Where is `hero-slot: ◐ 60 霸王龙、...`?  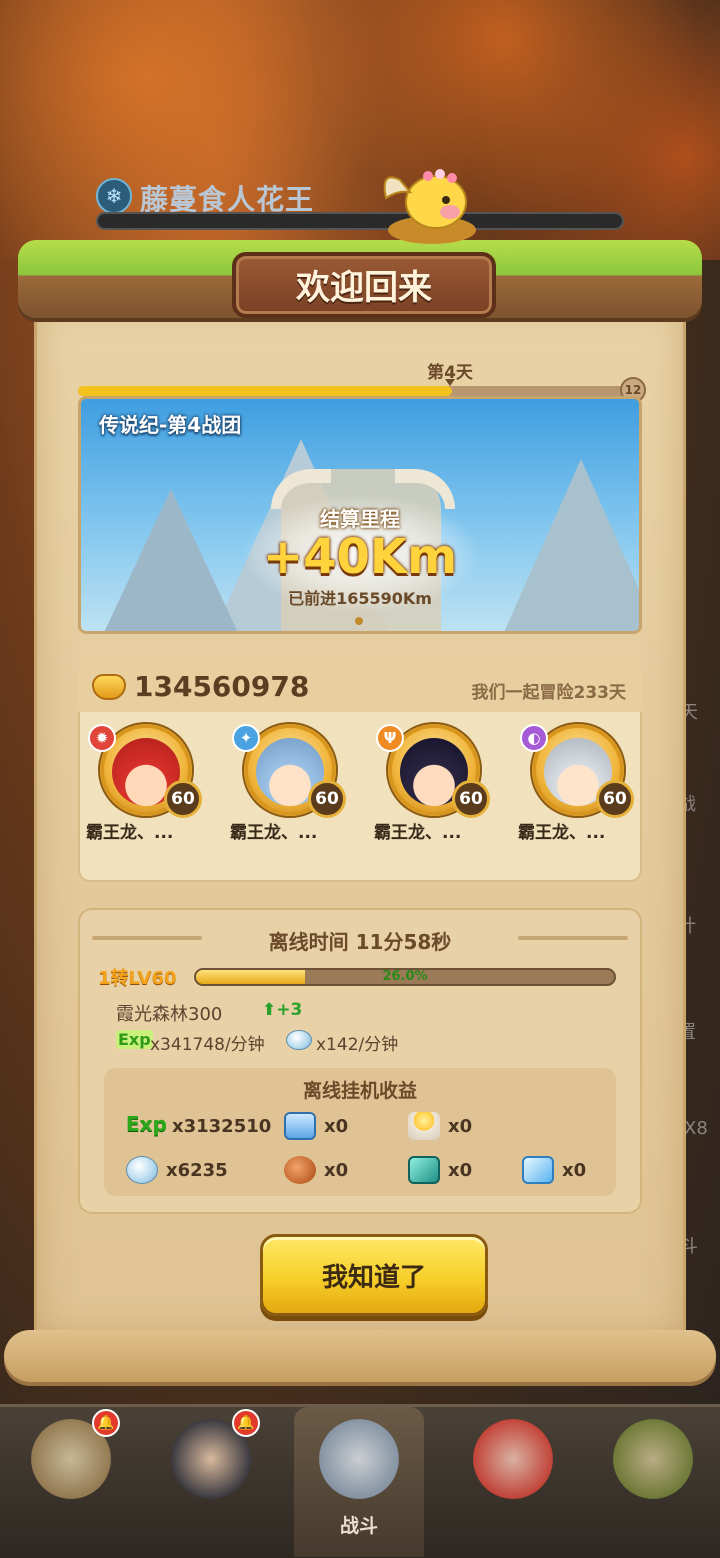
hero-slot: ◐ 60 霸王龙、... is located at coordinates (578, 784).